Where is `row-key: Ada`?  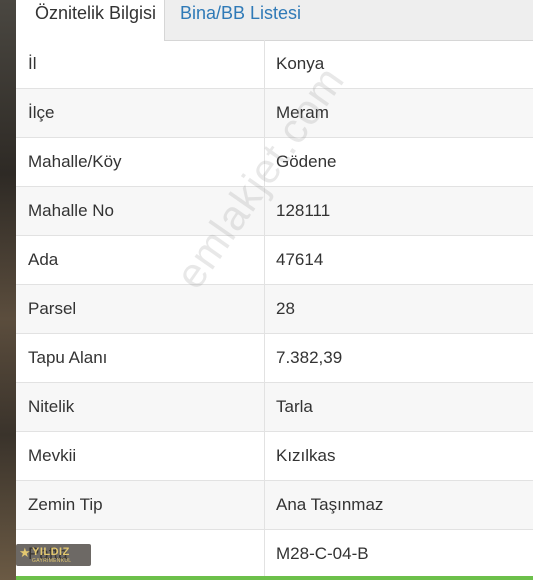
row-key: Ada is located at coordinates (43, 259).